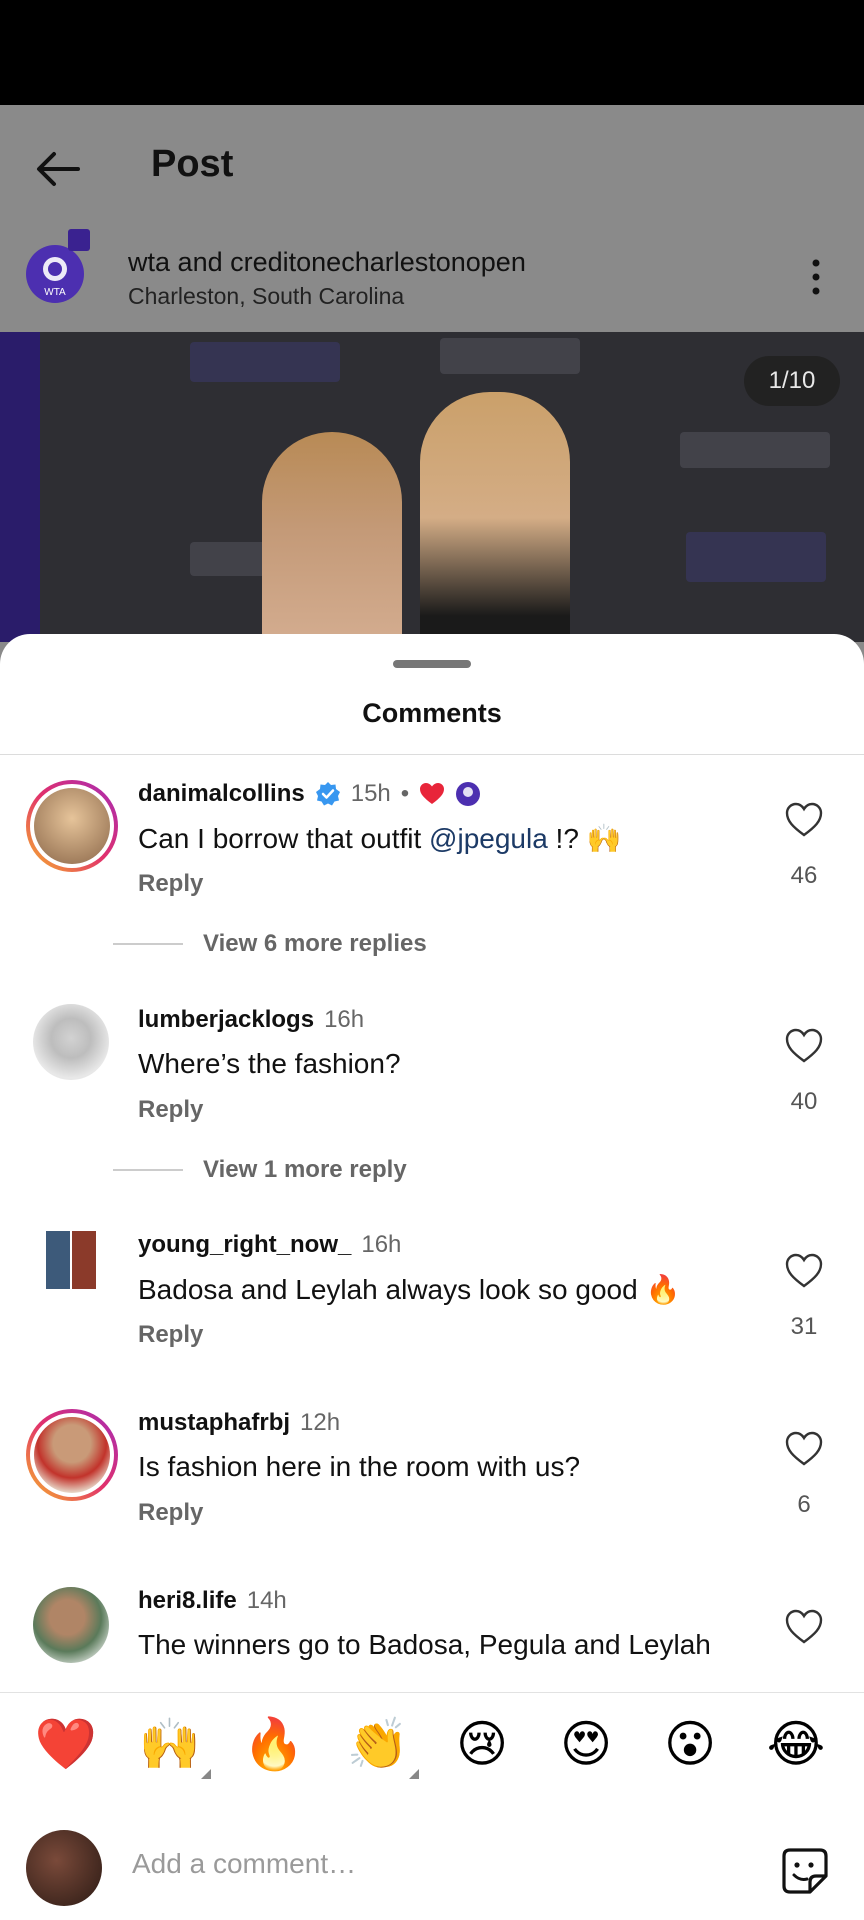  What do you see at coordinates (488, 838) in the screenshot?
I see `comment-mention: @jpegula` at bounding box center [488, 838].